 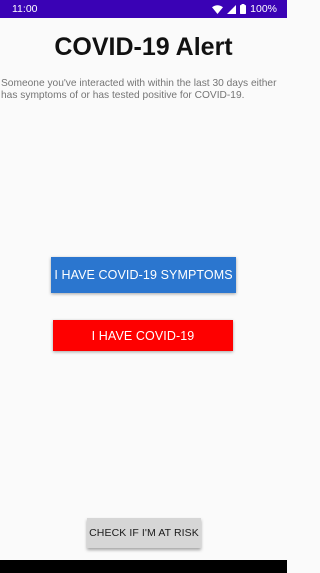 I want to click on battery-percent: 100%, so click(x=263, y=9).